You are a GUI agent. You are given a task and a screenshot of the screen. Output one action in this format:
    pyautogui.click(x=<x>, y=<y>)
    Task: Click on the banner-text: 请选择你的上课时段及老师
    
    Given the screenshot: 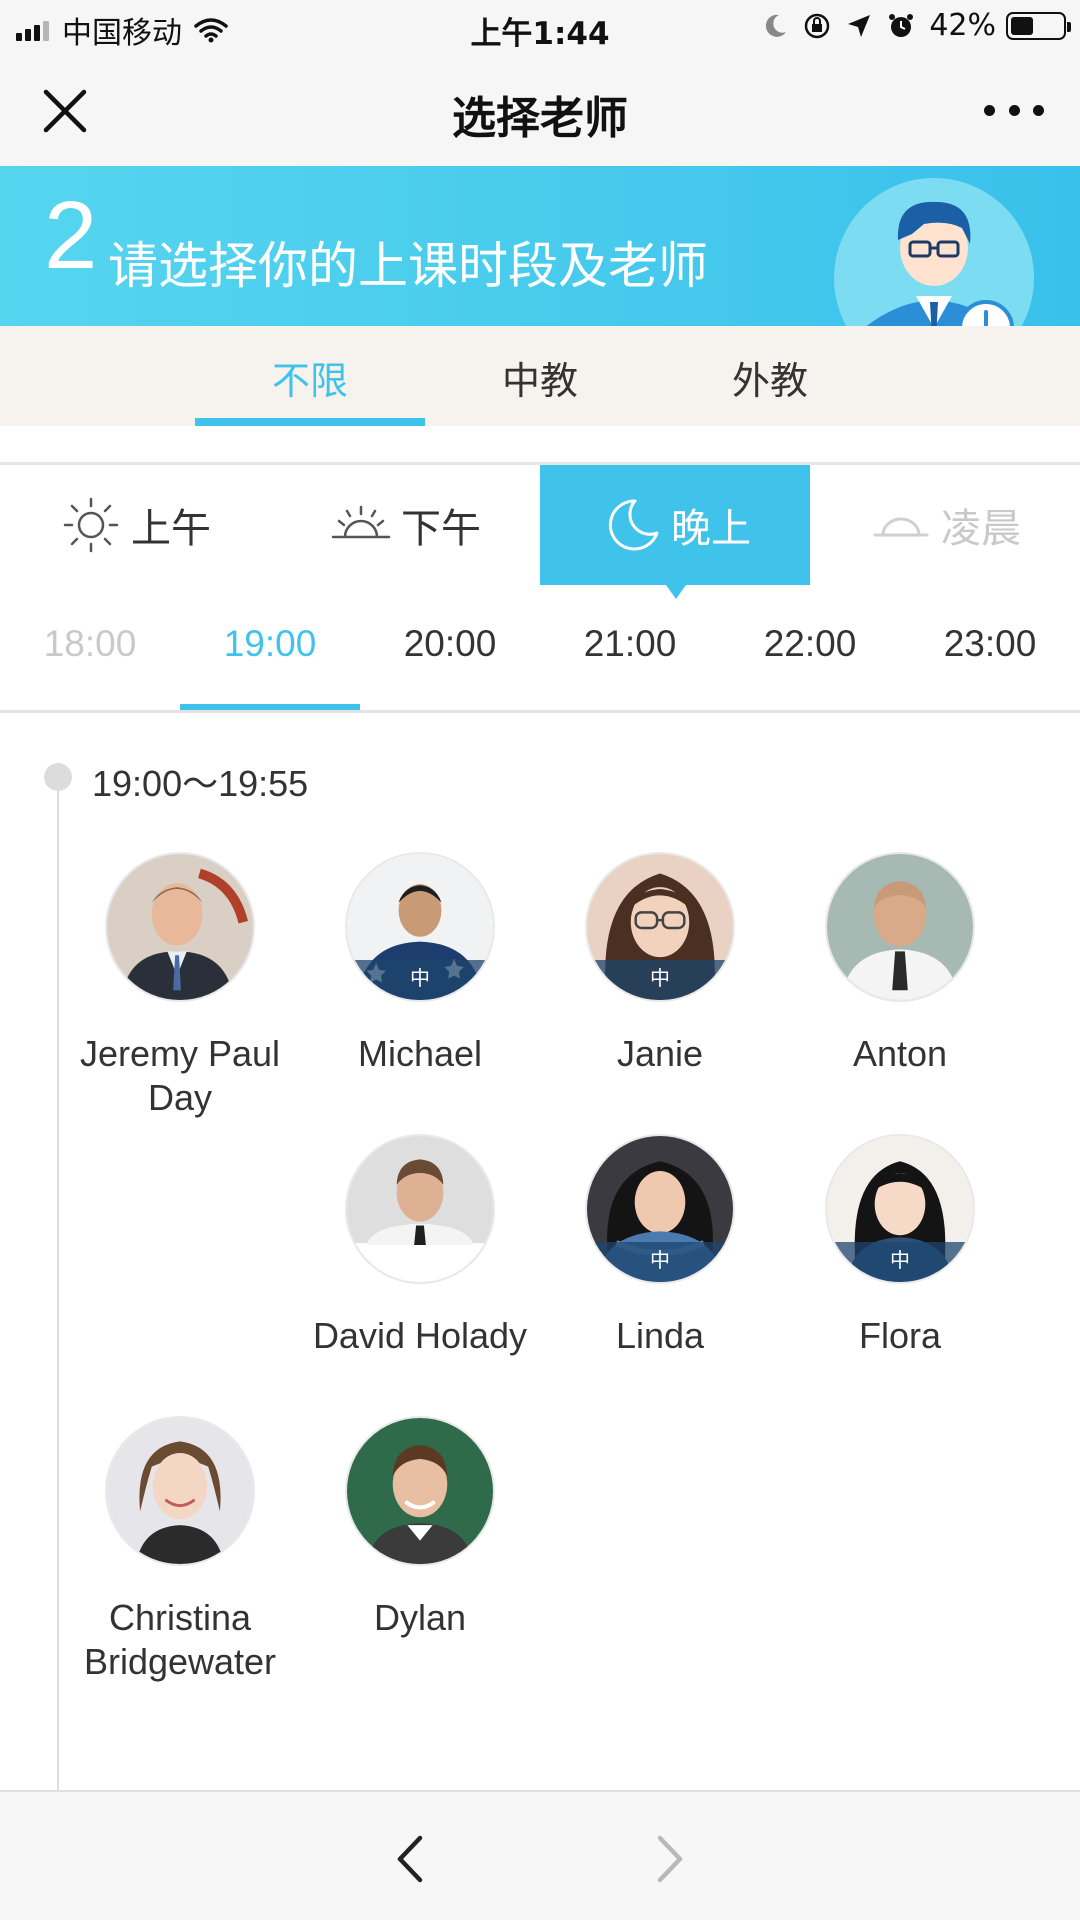 What is the action you would take?
    pyautogui.click(x=408, y=266)
    